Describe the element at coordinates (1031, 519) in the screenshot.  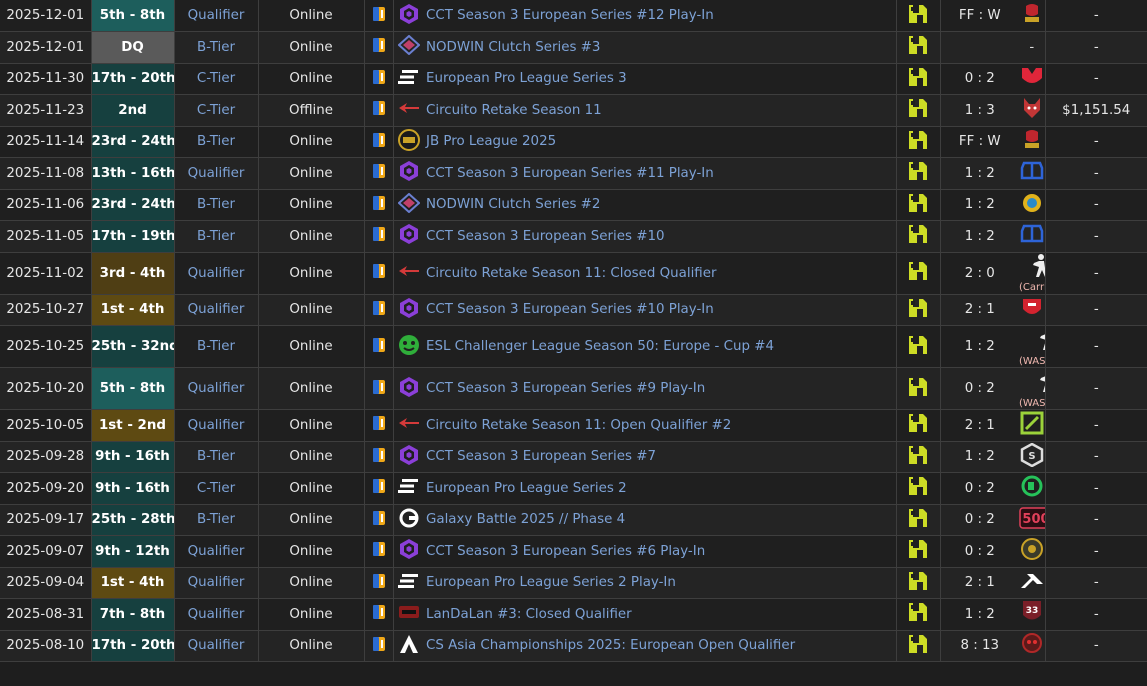
I see `500-logo-icon: 500` at that location.